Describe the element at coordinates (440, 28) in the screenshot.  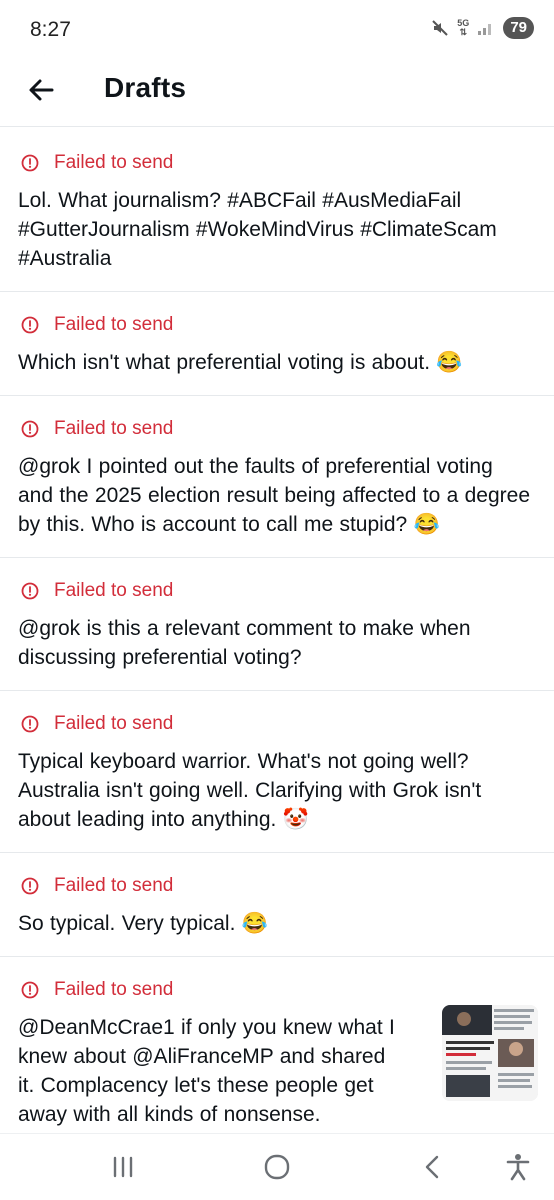
I see `mute-icon` at that location.